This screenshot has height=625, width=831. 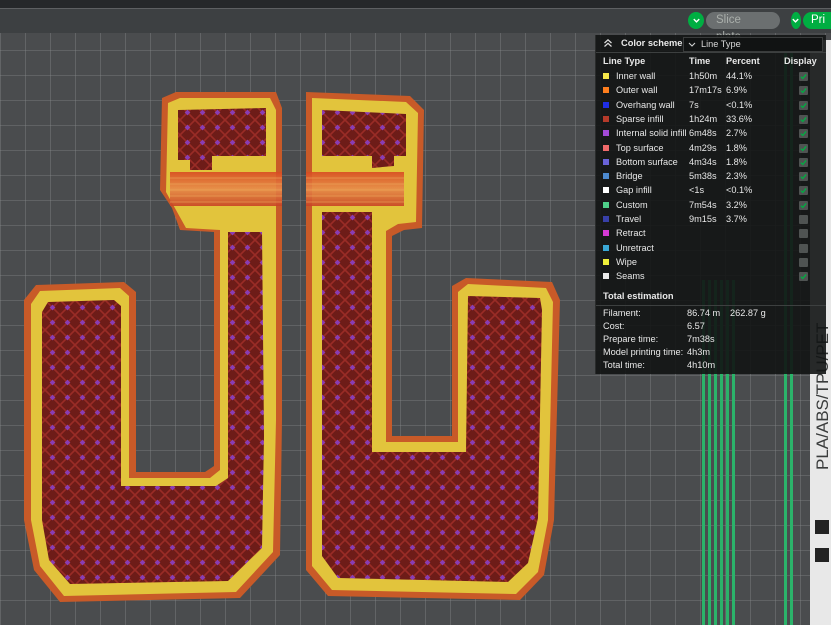 I want to click on legend-row-retract: Retract, so click(x=711, y=234).